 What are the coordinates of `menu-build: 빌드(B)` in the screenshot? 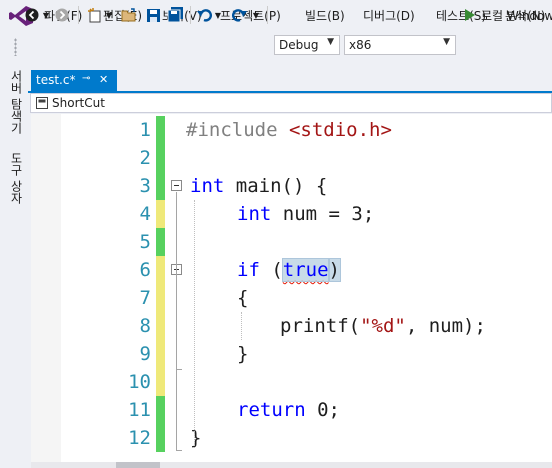 It's located at (325, 16).